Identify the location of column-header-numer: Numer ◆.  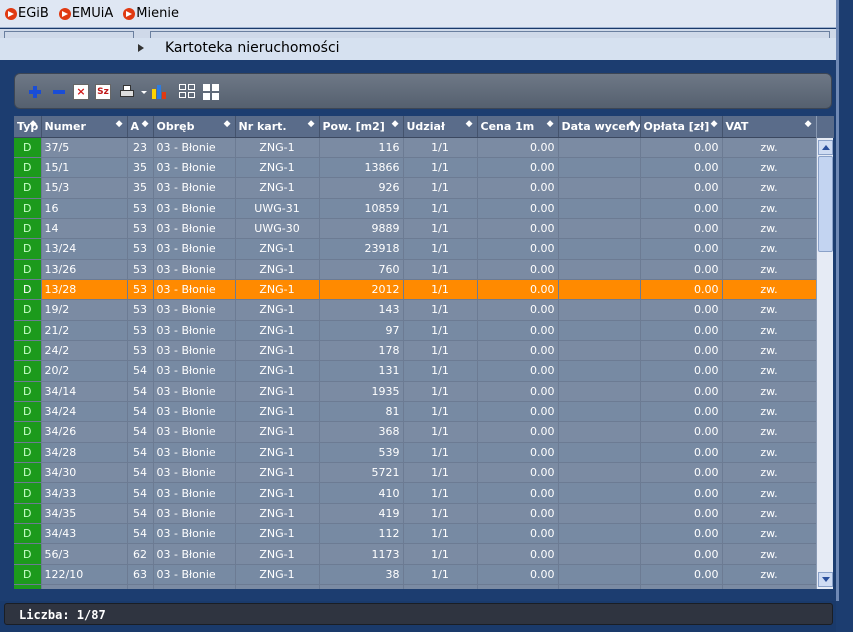
(84, 127).